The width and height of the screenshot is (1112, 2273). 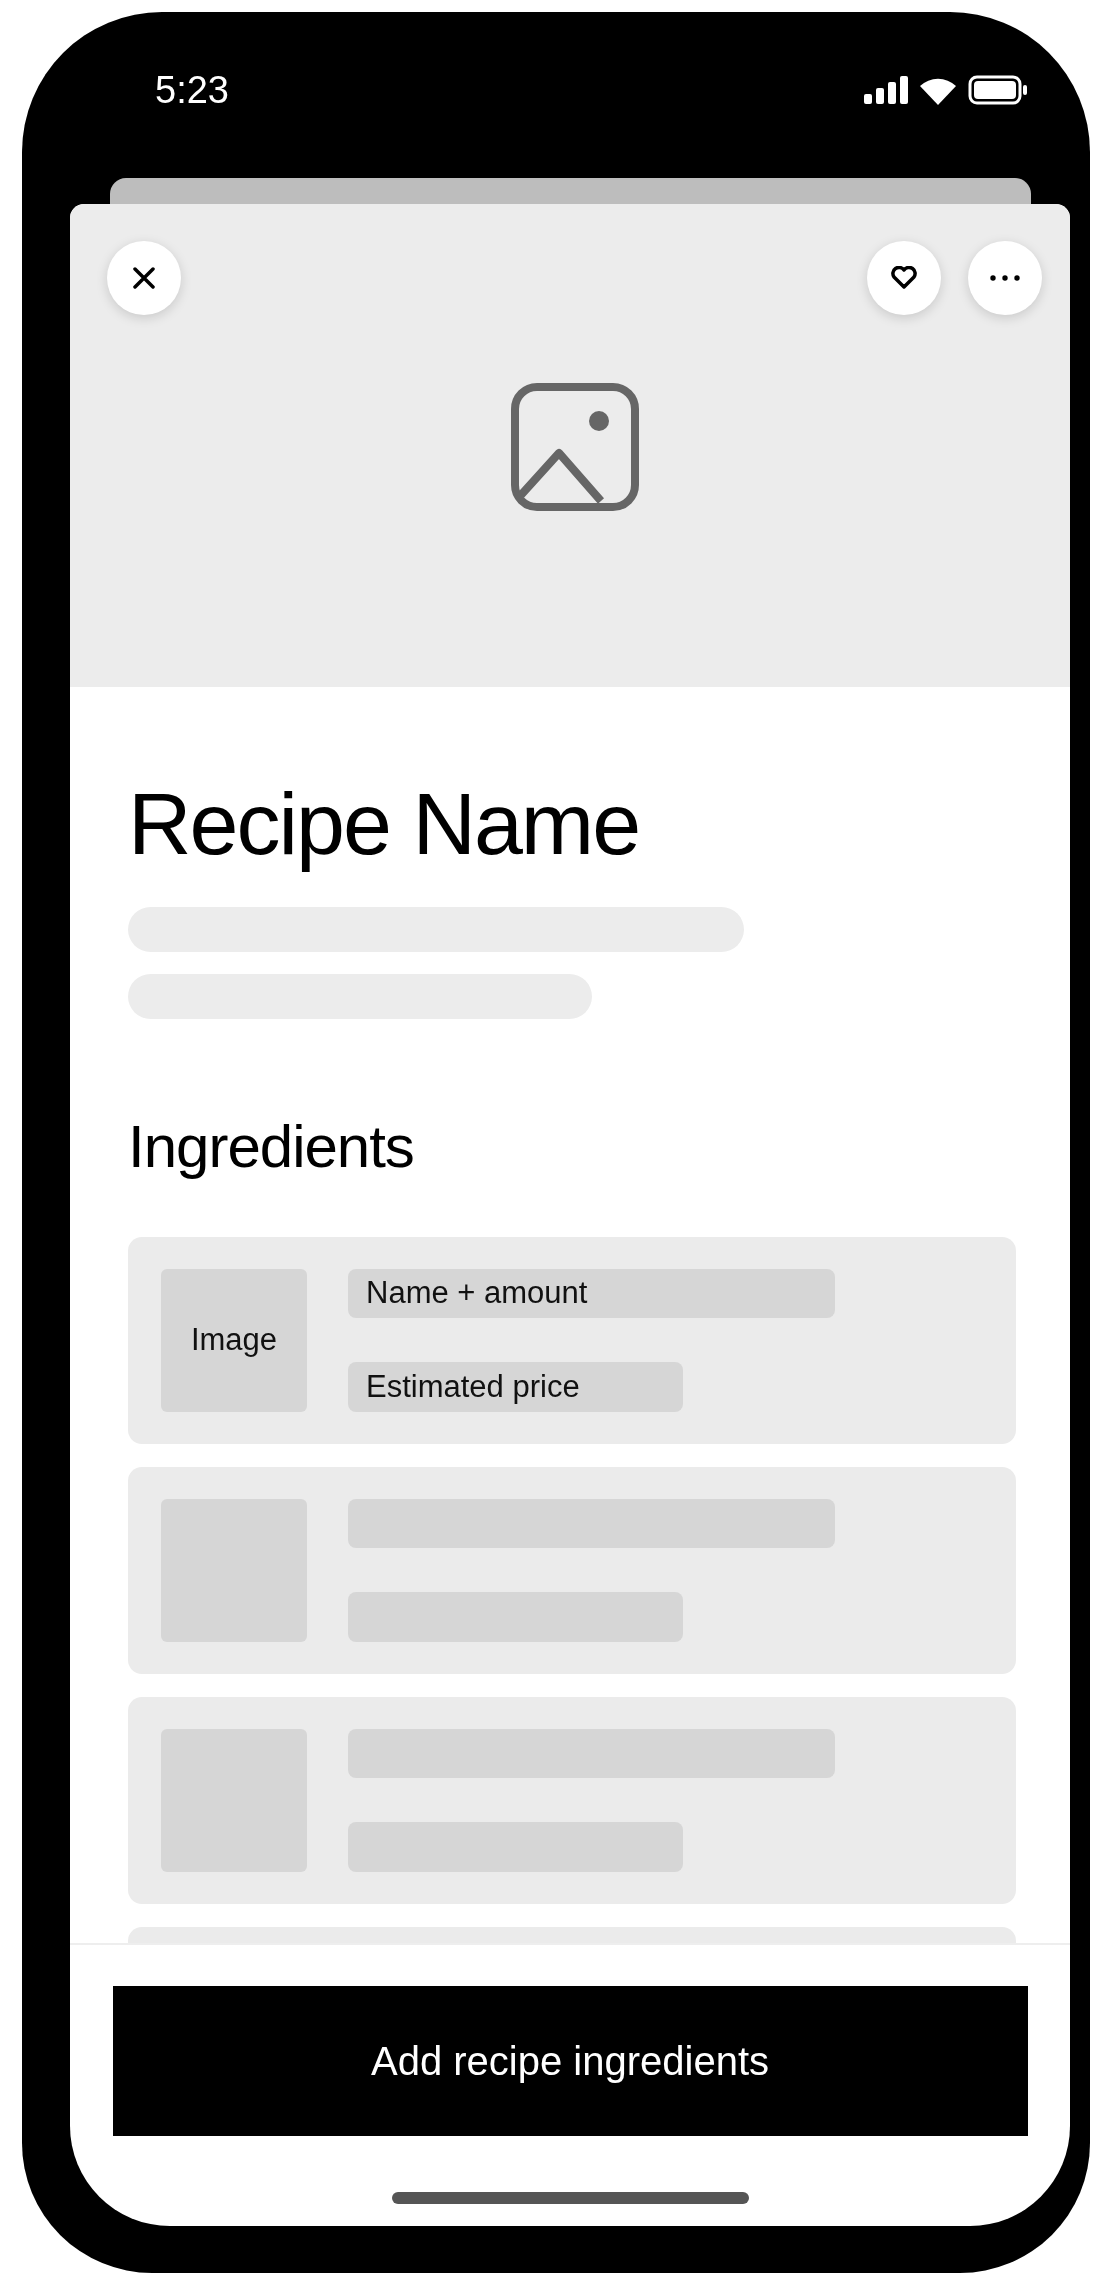 I want to click on ingredient-price: Estimated price, so click(x=515, y=1387).